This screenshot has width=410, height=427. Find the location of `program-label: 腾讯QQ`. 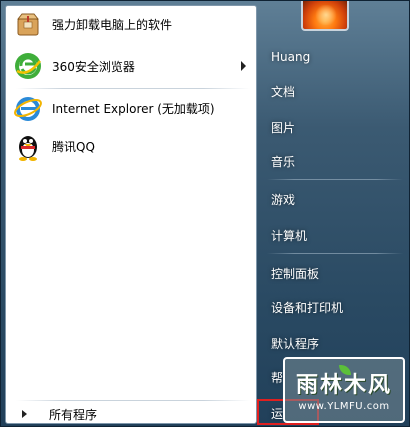

program-label: 腾讯QQ is located at coordinates (73, 146).